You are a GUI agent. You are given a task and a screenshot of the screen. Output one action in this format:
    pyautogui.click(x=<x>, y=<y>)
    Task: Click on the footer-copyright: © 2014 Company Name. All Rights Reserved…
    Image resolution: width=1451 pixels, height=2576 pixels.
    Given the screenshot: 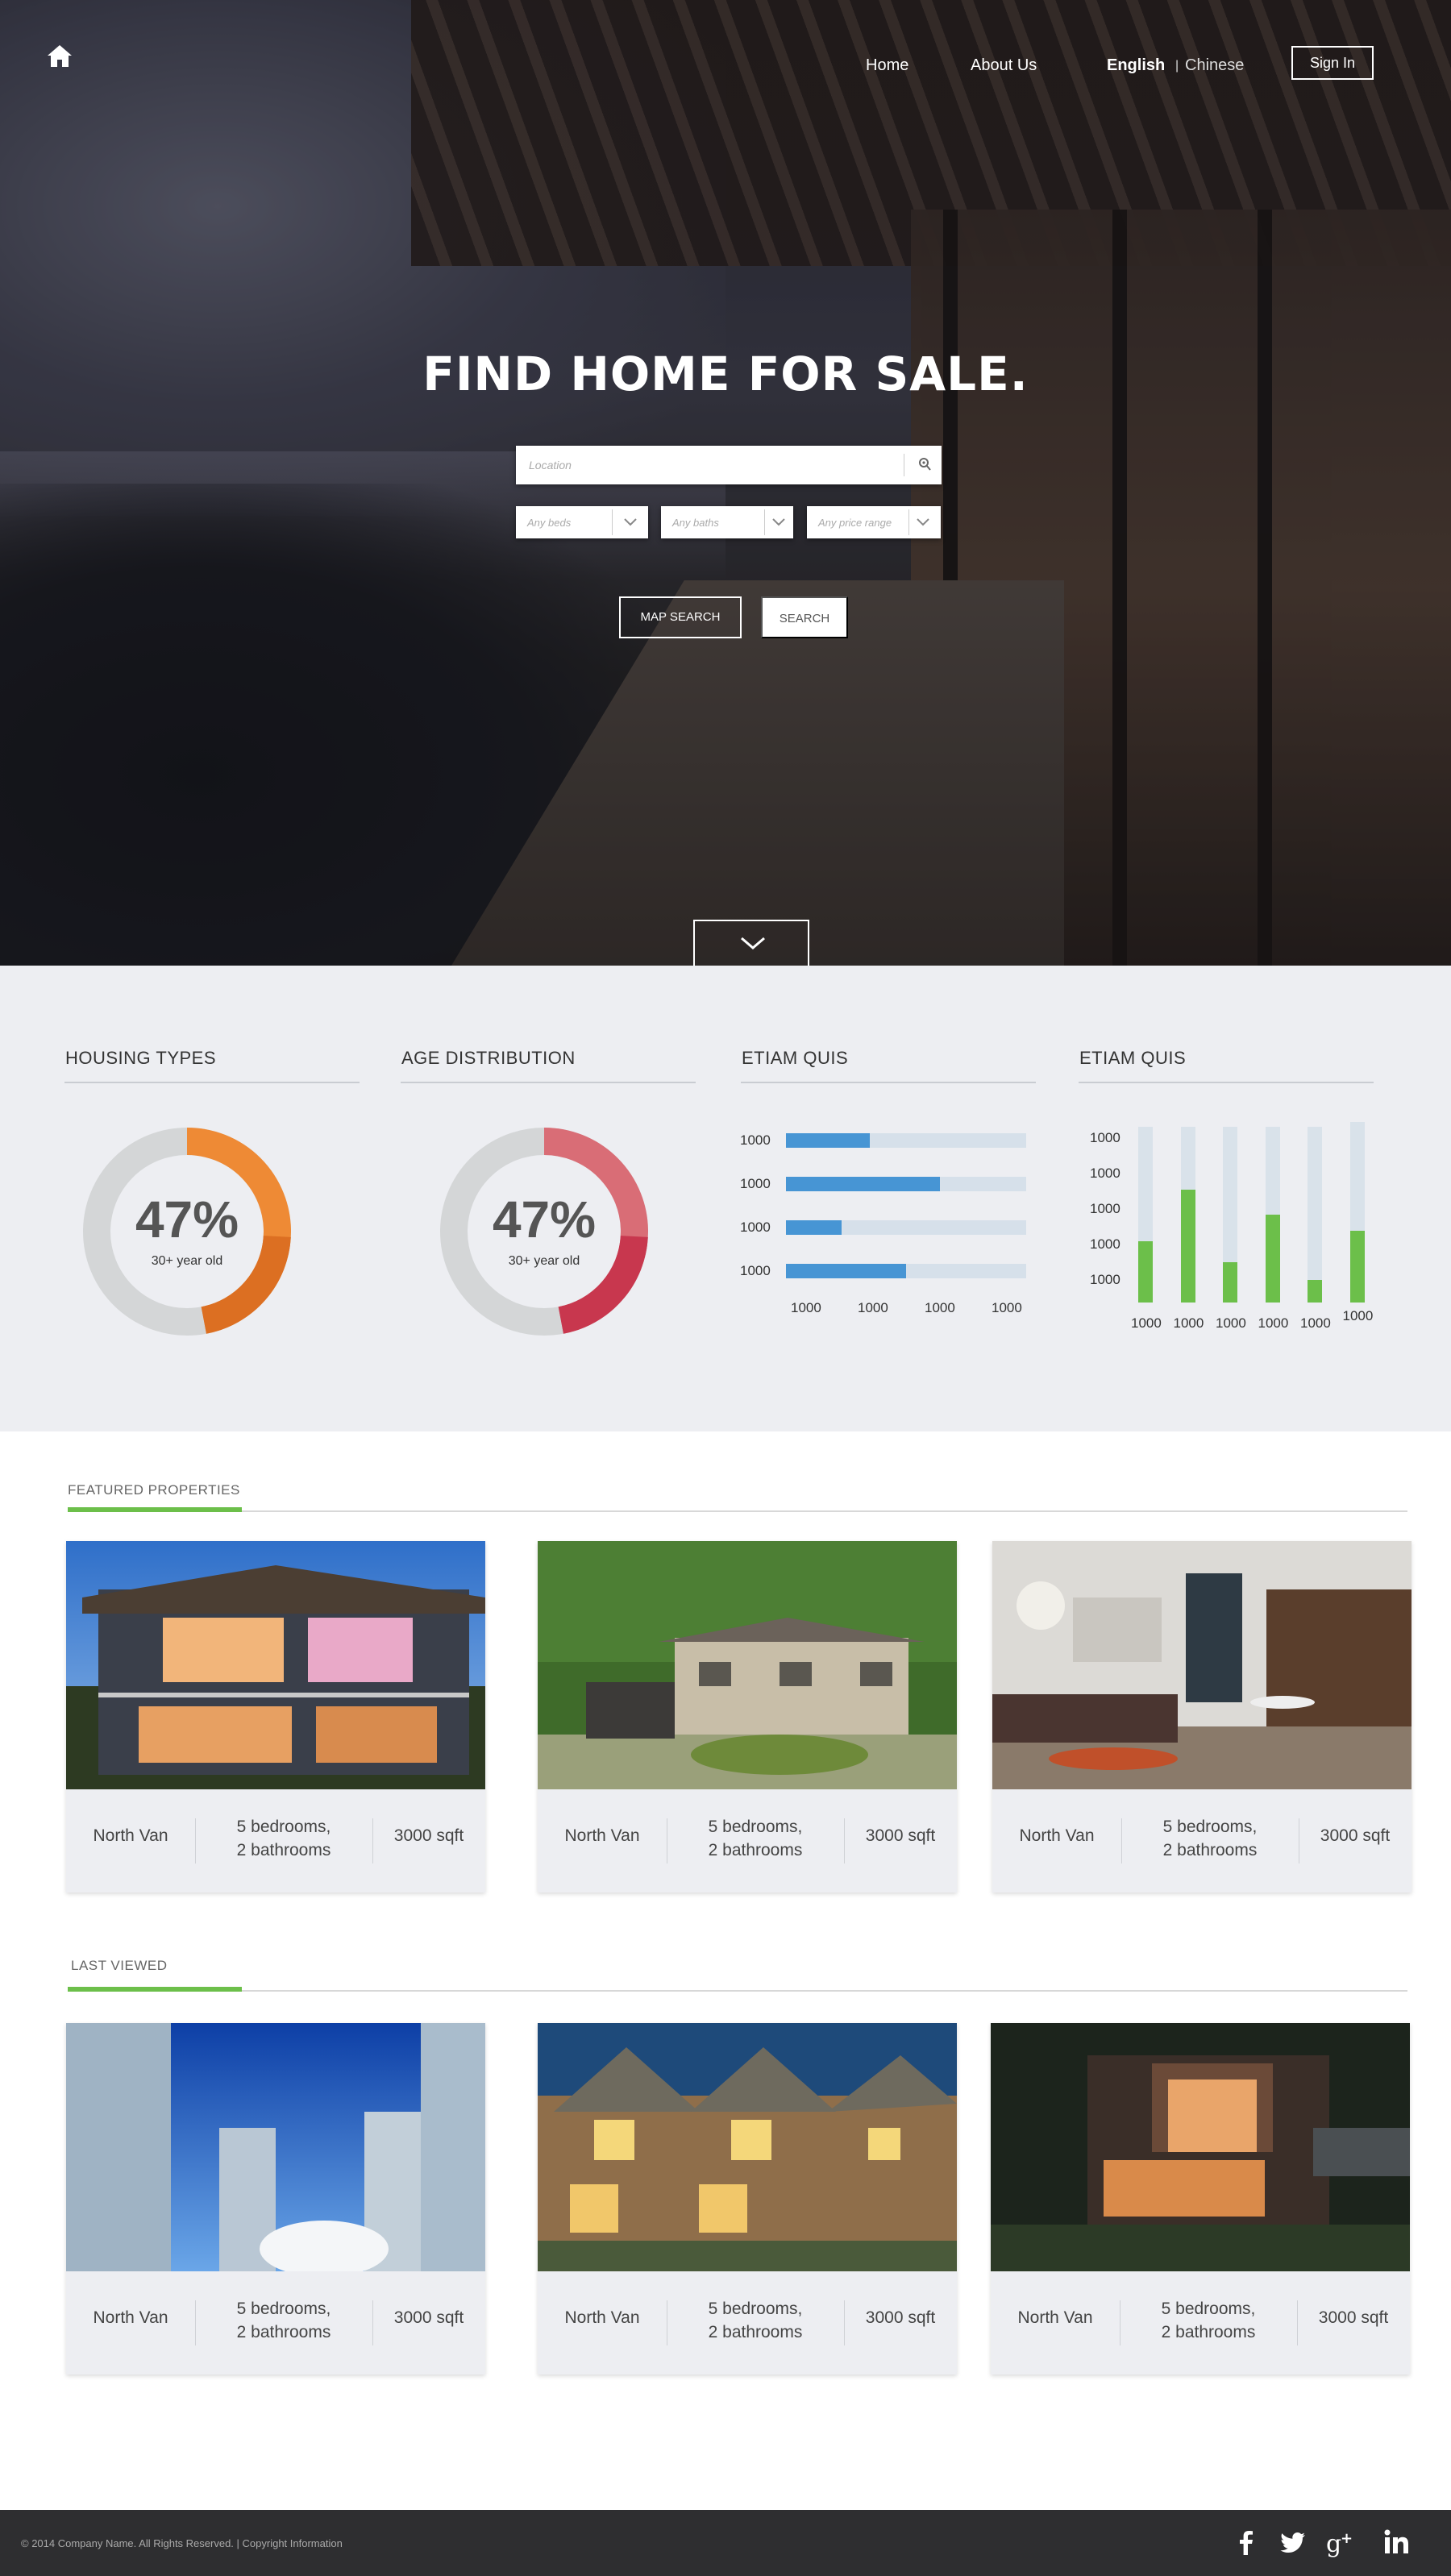 What is the action you would take?
    pyautogui.click(x=182, y=2543)
    